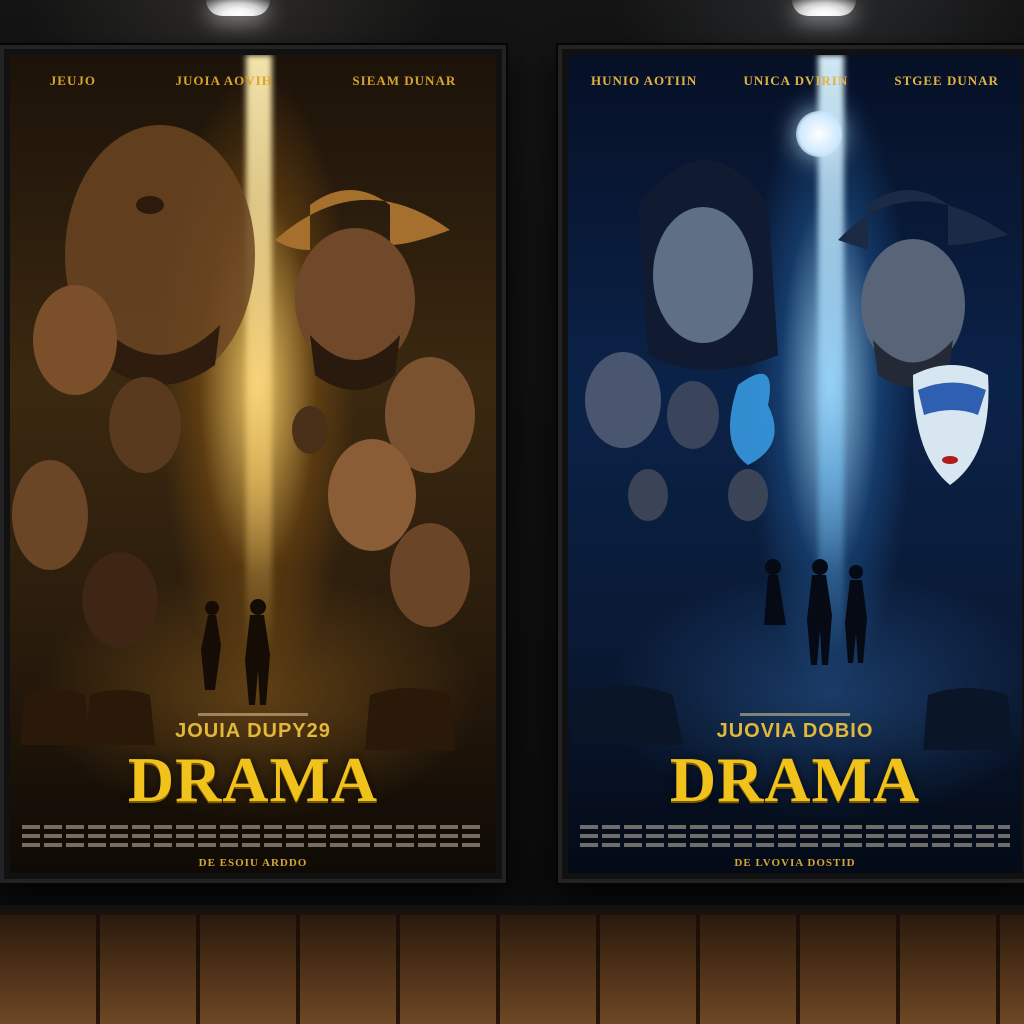 Image resolution: width=1024 pixels, height=1024 pixels. I want to click on poster-subtitle: JUOVIA DOBIO, so click(795, 731).